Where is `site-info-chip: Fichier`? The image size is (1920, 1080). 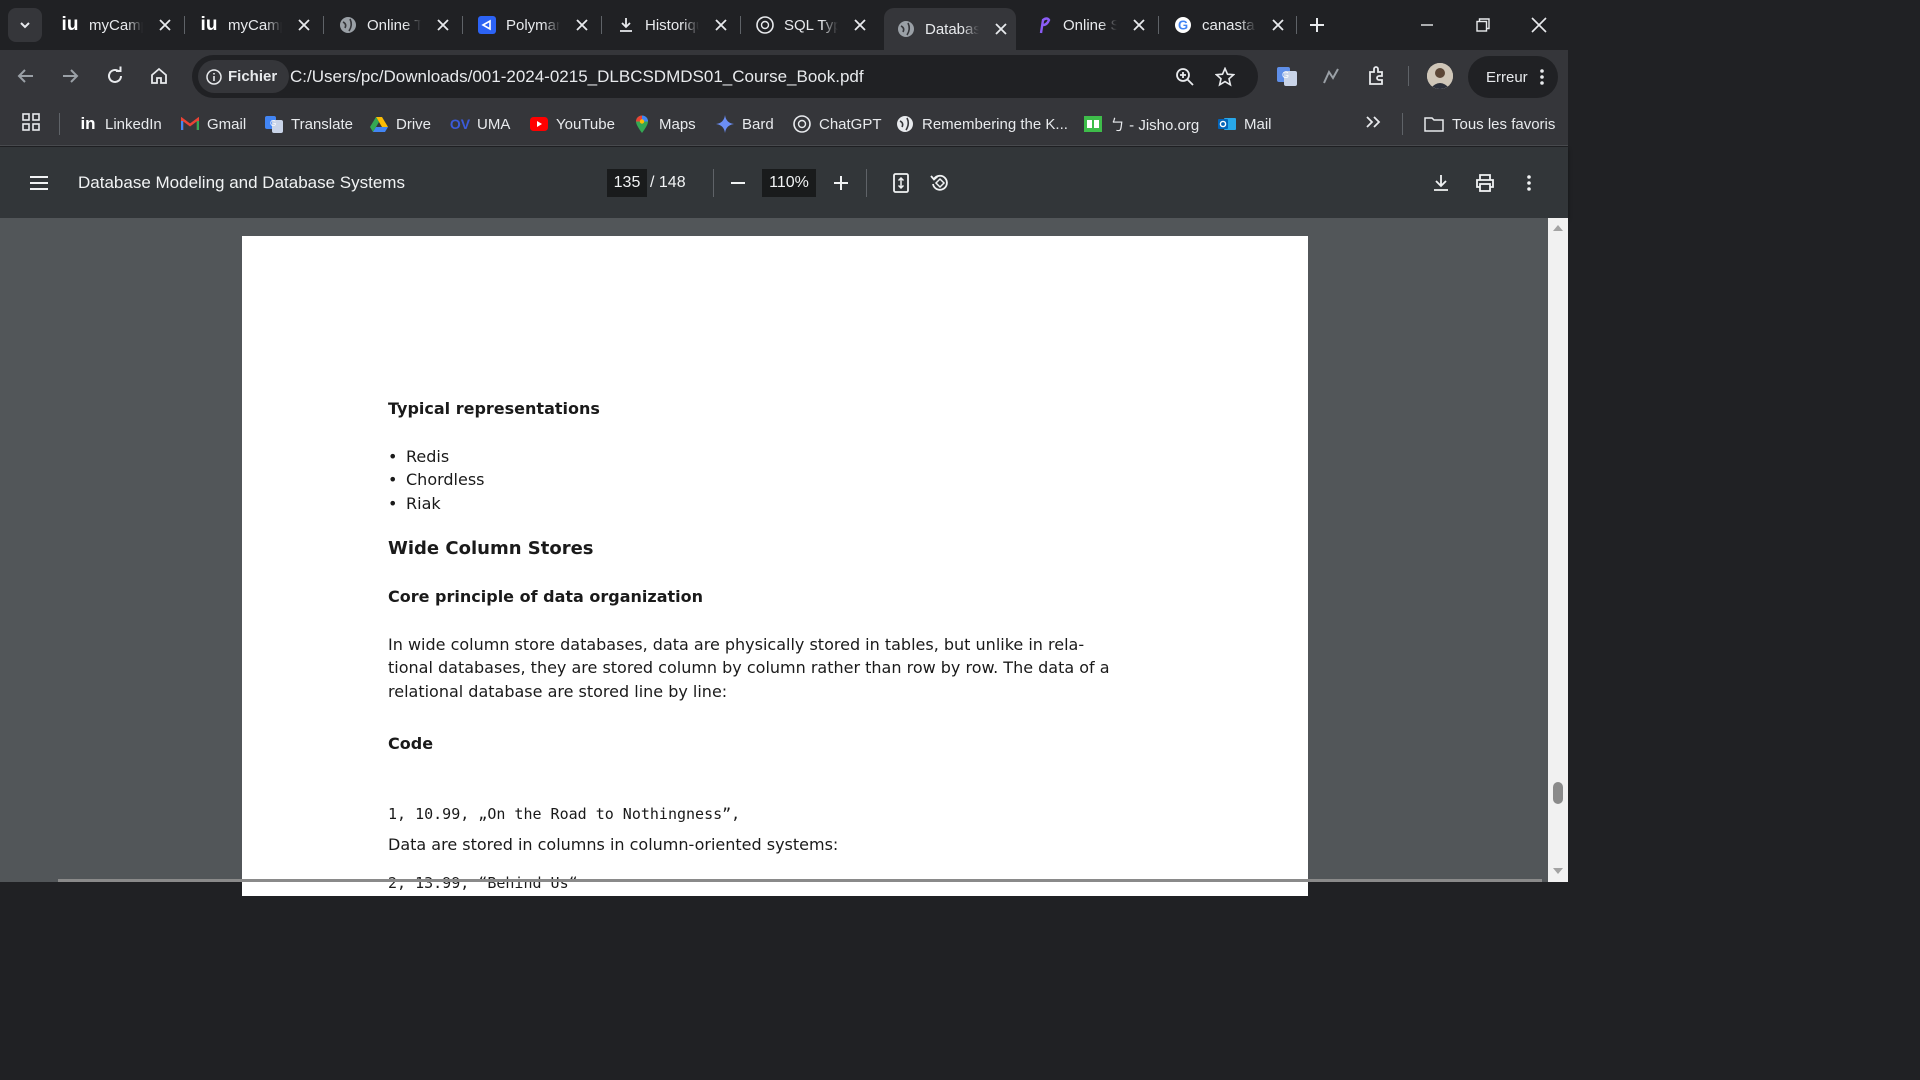 site-info-chip: Fichier is located at coordinates (244, 76).